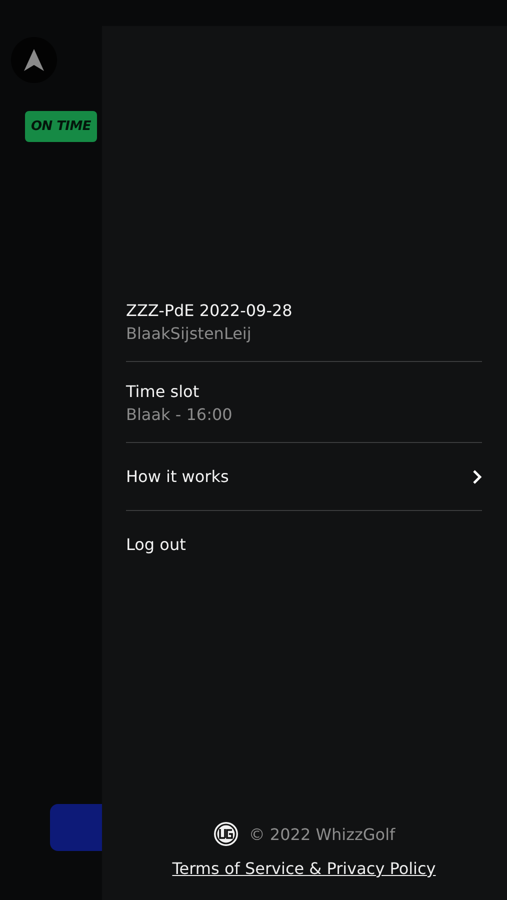  Describe the element at coordinates (189, 333) in the screenshot. I see `menu-item-subtitle: BlaakSijstenLeij` at that location.